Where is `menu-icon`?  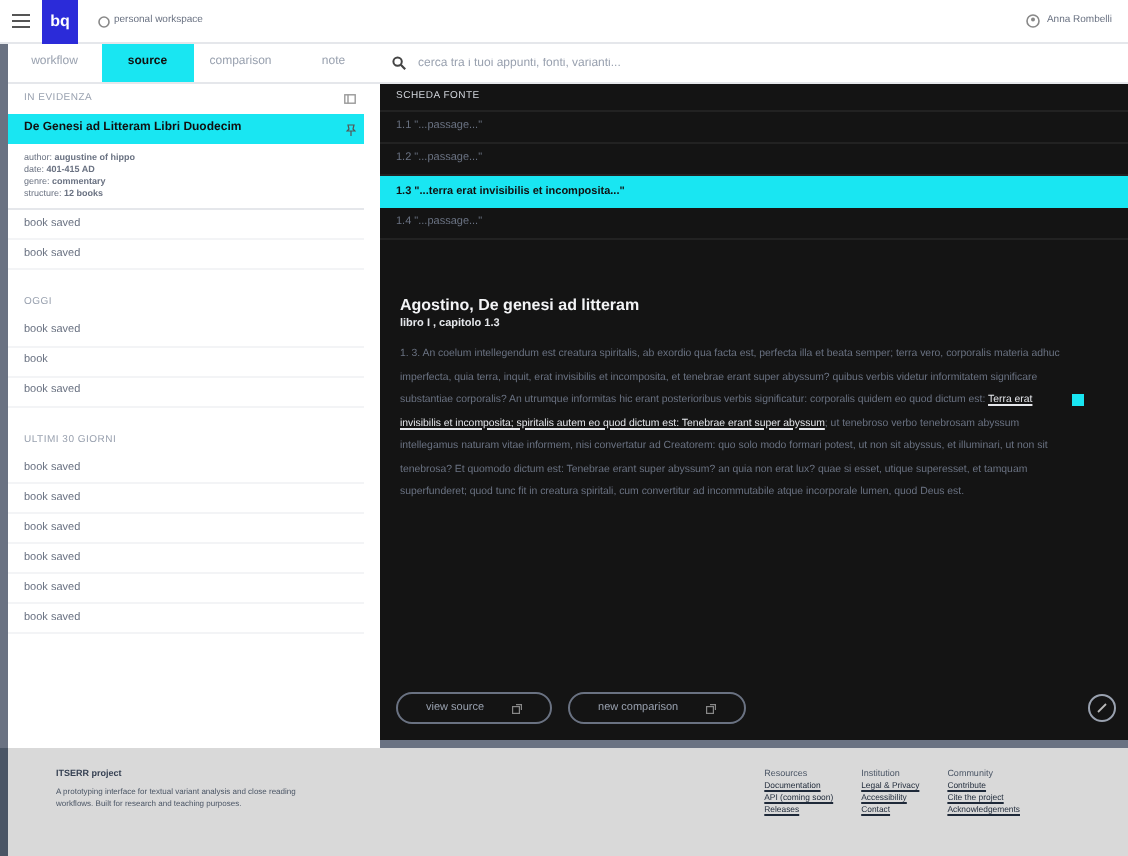 menu-icon is located at coordinates (21, 21).